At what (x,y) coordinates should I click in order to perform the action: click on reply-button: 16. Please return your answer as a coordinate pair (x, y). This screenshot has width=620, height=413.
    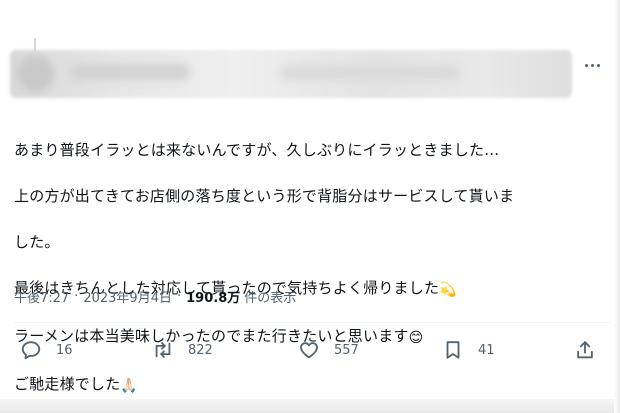
    Looking at the image, I should click on (46, 350).